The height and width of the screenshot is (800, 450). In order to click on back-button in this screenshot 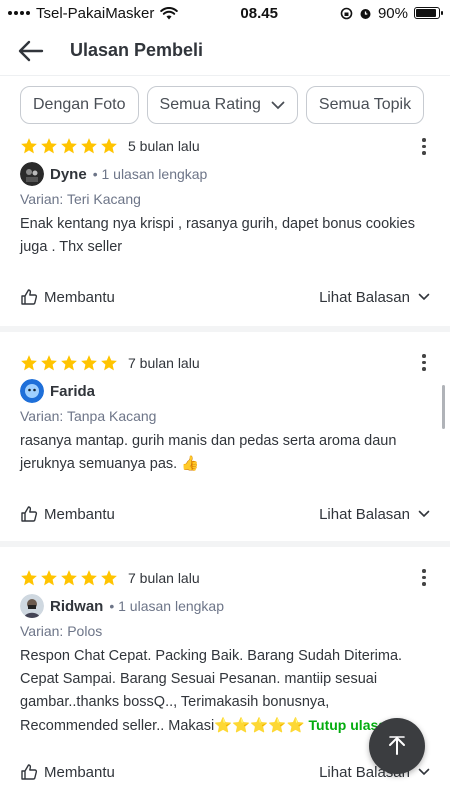, I will do `click(33, 51)`.